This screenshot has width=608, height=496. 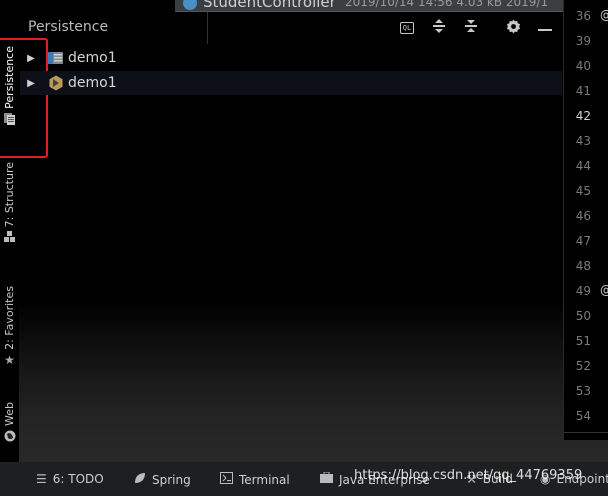 What do you see at coordinates (78, 479) in the screenshot?
I see `tab-todo-label: 6: TODO` at bounding box center [78, 479].